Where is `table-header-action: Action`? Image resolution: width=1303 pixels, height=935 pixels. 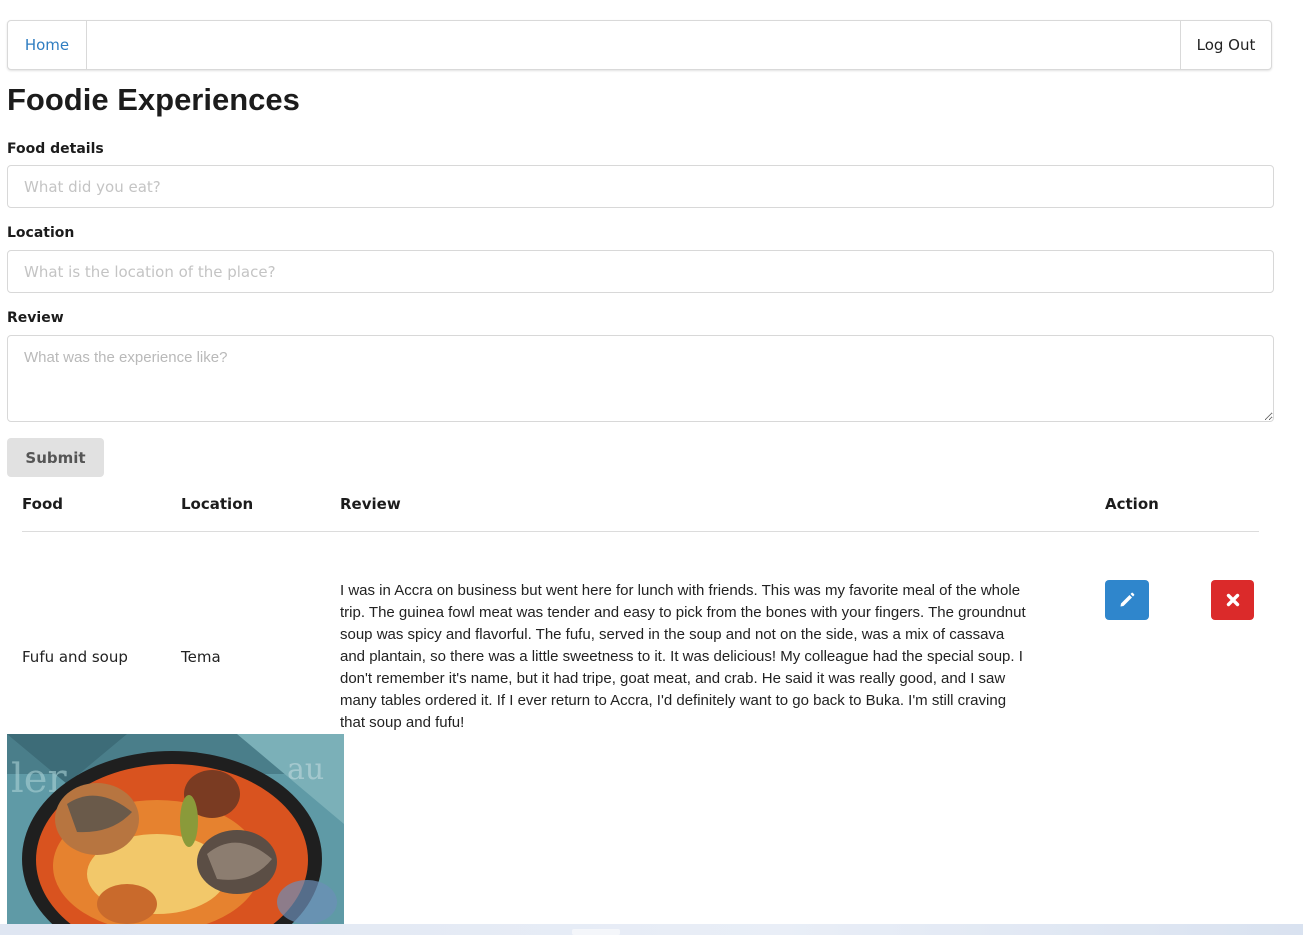
table-header-action: Action is located at coordinates (1132, 504).